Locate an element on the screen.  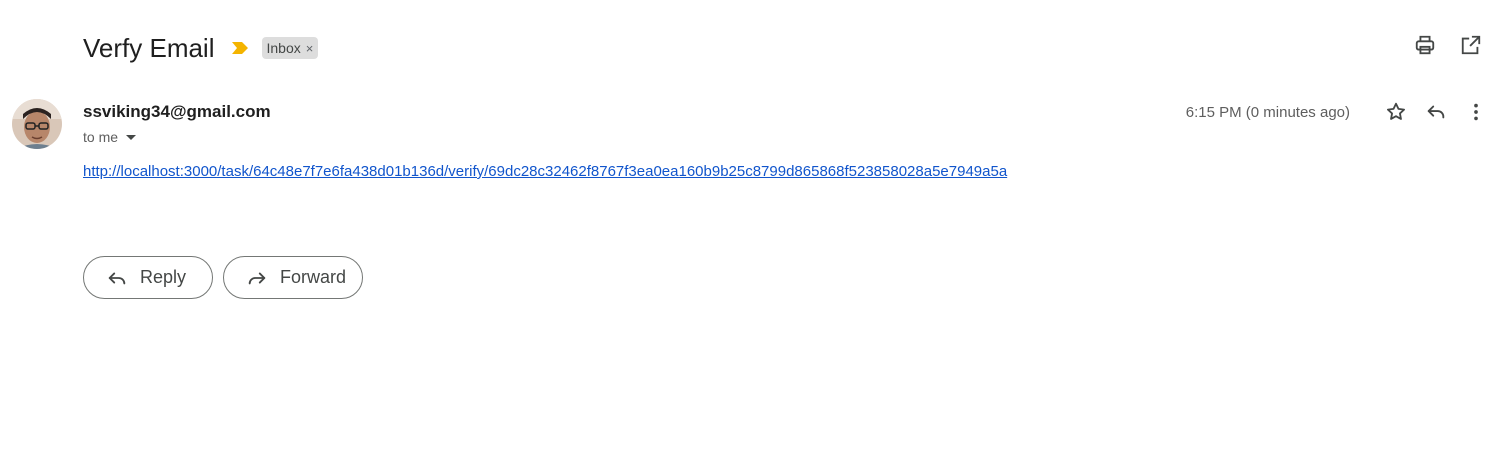
caret-down-icon is located at coordinates (131, 137).